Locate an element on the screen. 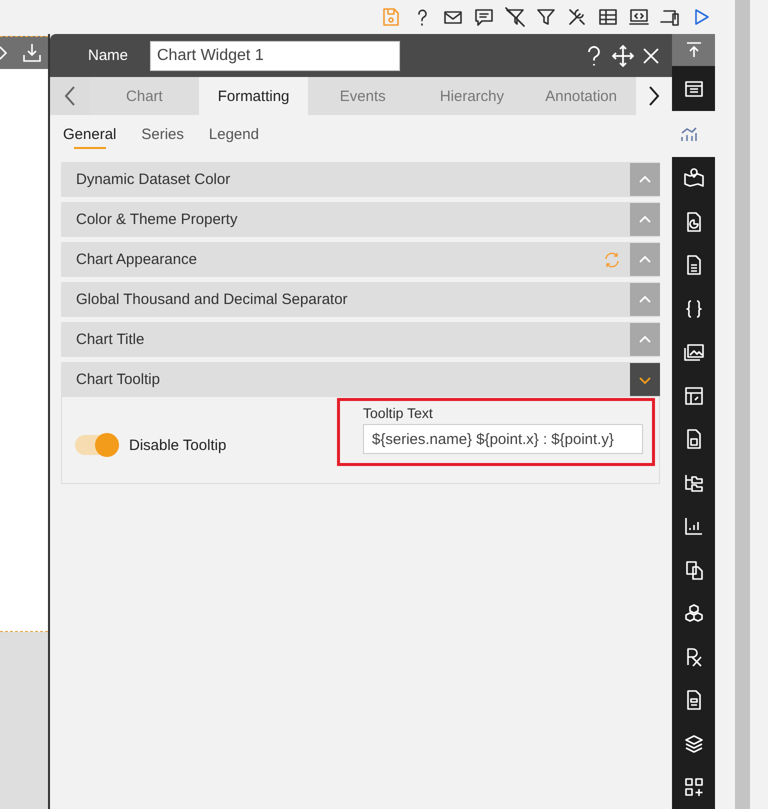 The width and height of the screenshot is (768, 809). close-icon is located at coordinates (651, 55).